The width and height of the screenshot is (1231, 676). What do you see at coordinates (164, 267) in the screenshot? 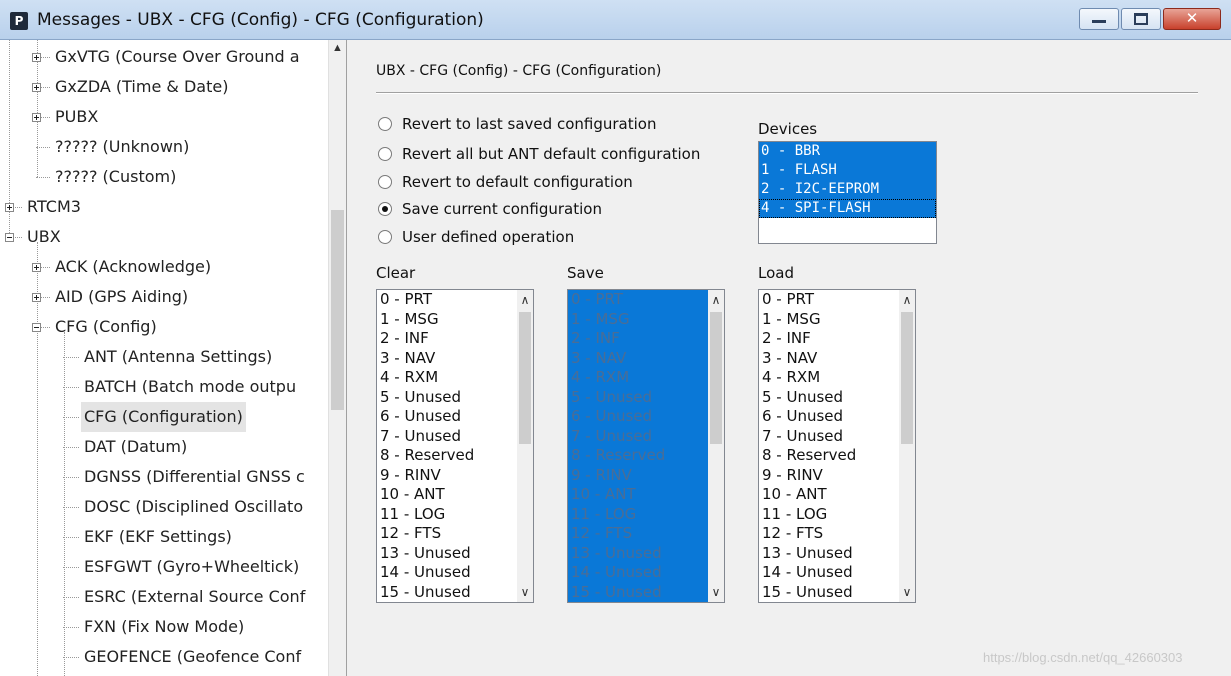
I see `tree-item: ACK (Acknowledge)` at bounding box center [164, 267].